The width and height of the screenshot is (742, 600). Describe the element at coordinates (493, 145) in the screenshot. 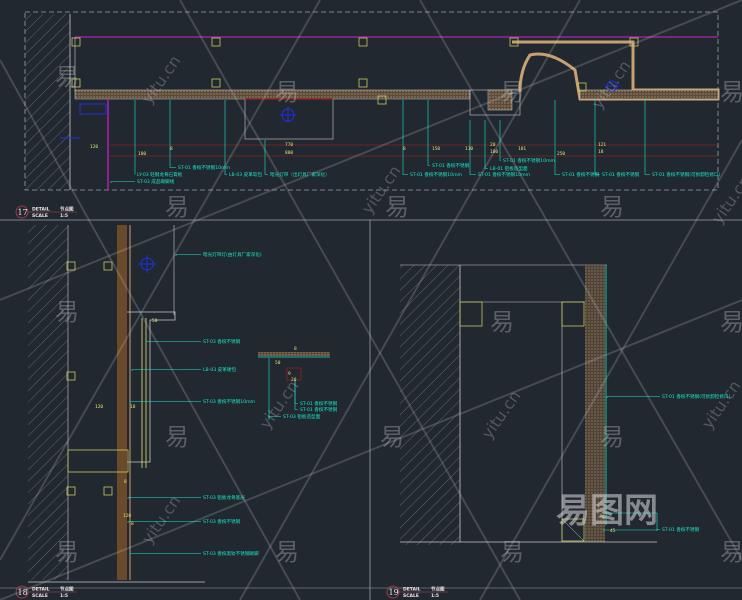

I see `dimension-label: 20` at that location.